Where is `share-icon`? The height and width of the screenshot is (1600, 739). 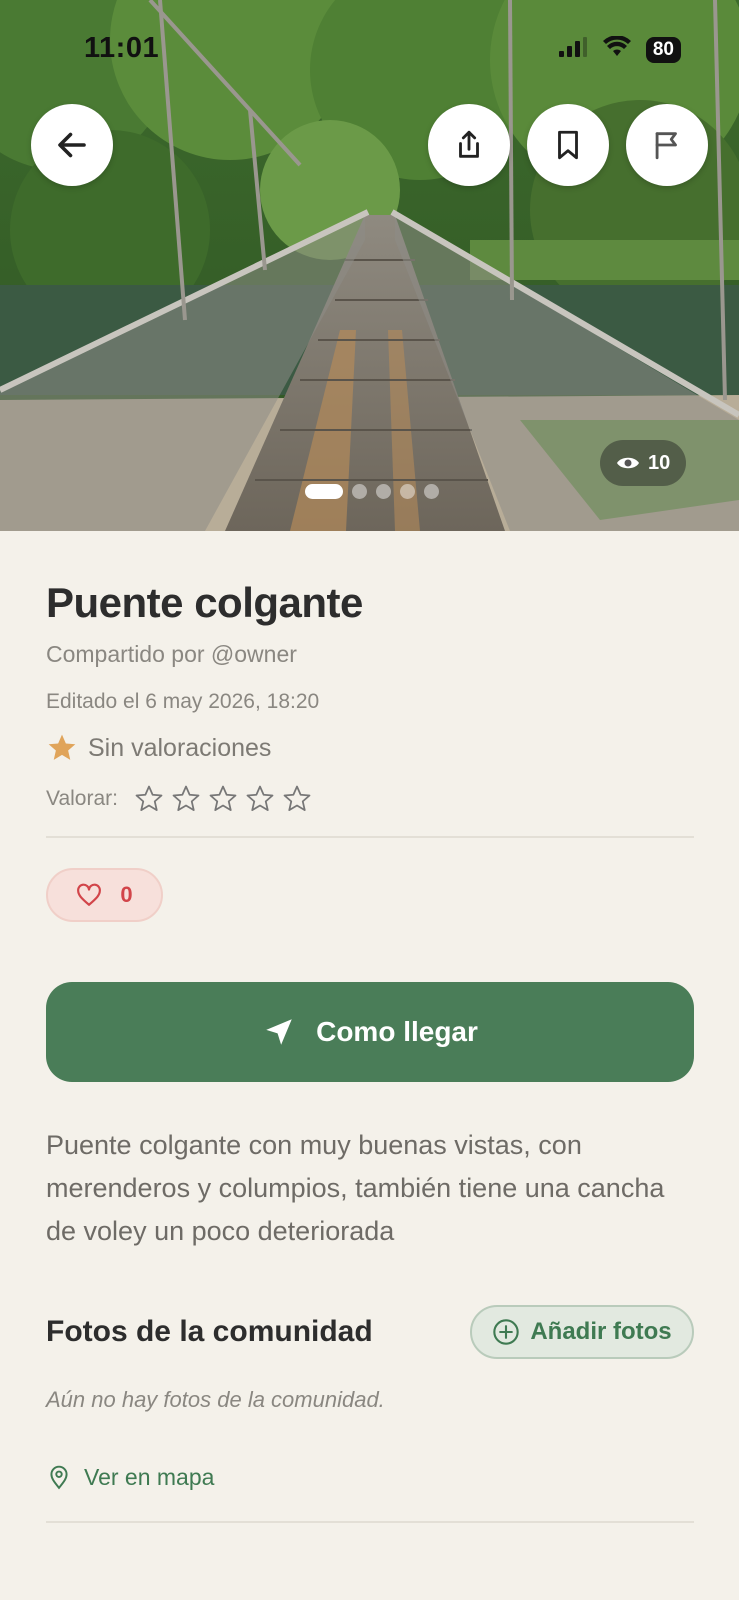
share-icon is located at coordinates (469, 144).